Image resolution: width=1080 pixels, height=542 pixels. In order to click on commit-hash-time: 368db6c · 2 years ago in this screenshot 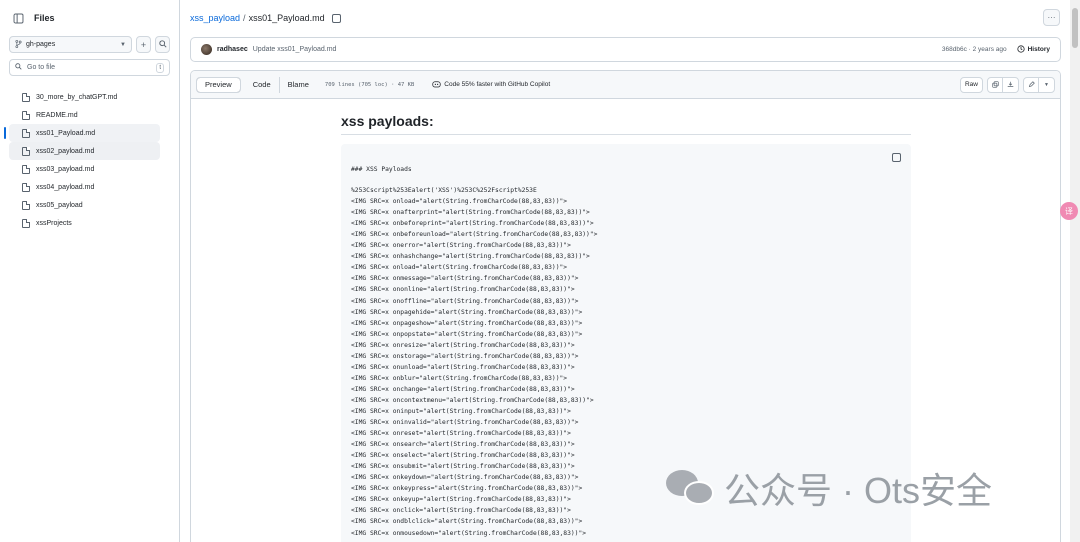, I will do `click(974, 49)`.